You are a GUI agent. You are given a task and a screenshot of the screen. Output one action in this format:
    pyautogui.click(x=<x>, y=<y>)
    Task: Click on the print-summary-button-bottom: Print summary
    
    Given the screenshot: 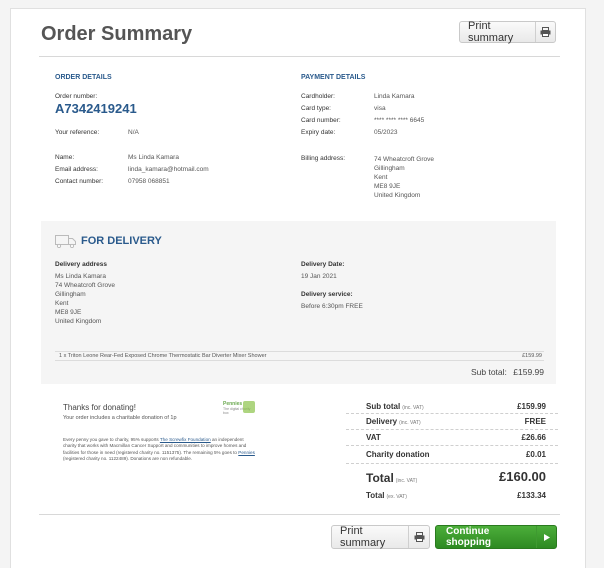 What is the action you would take?
    pyautogui.click(x=380, y=537)
    